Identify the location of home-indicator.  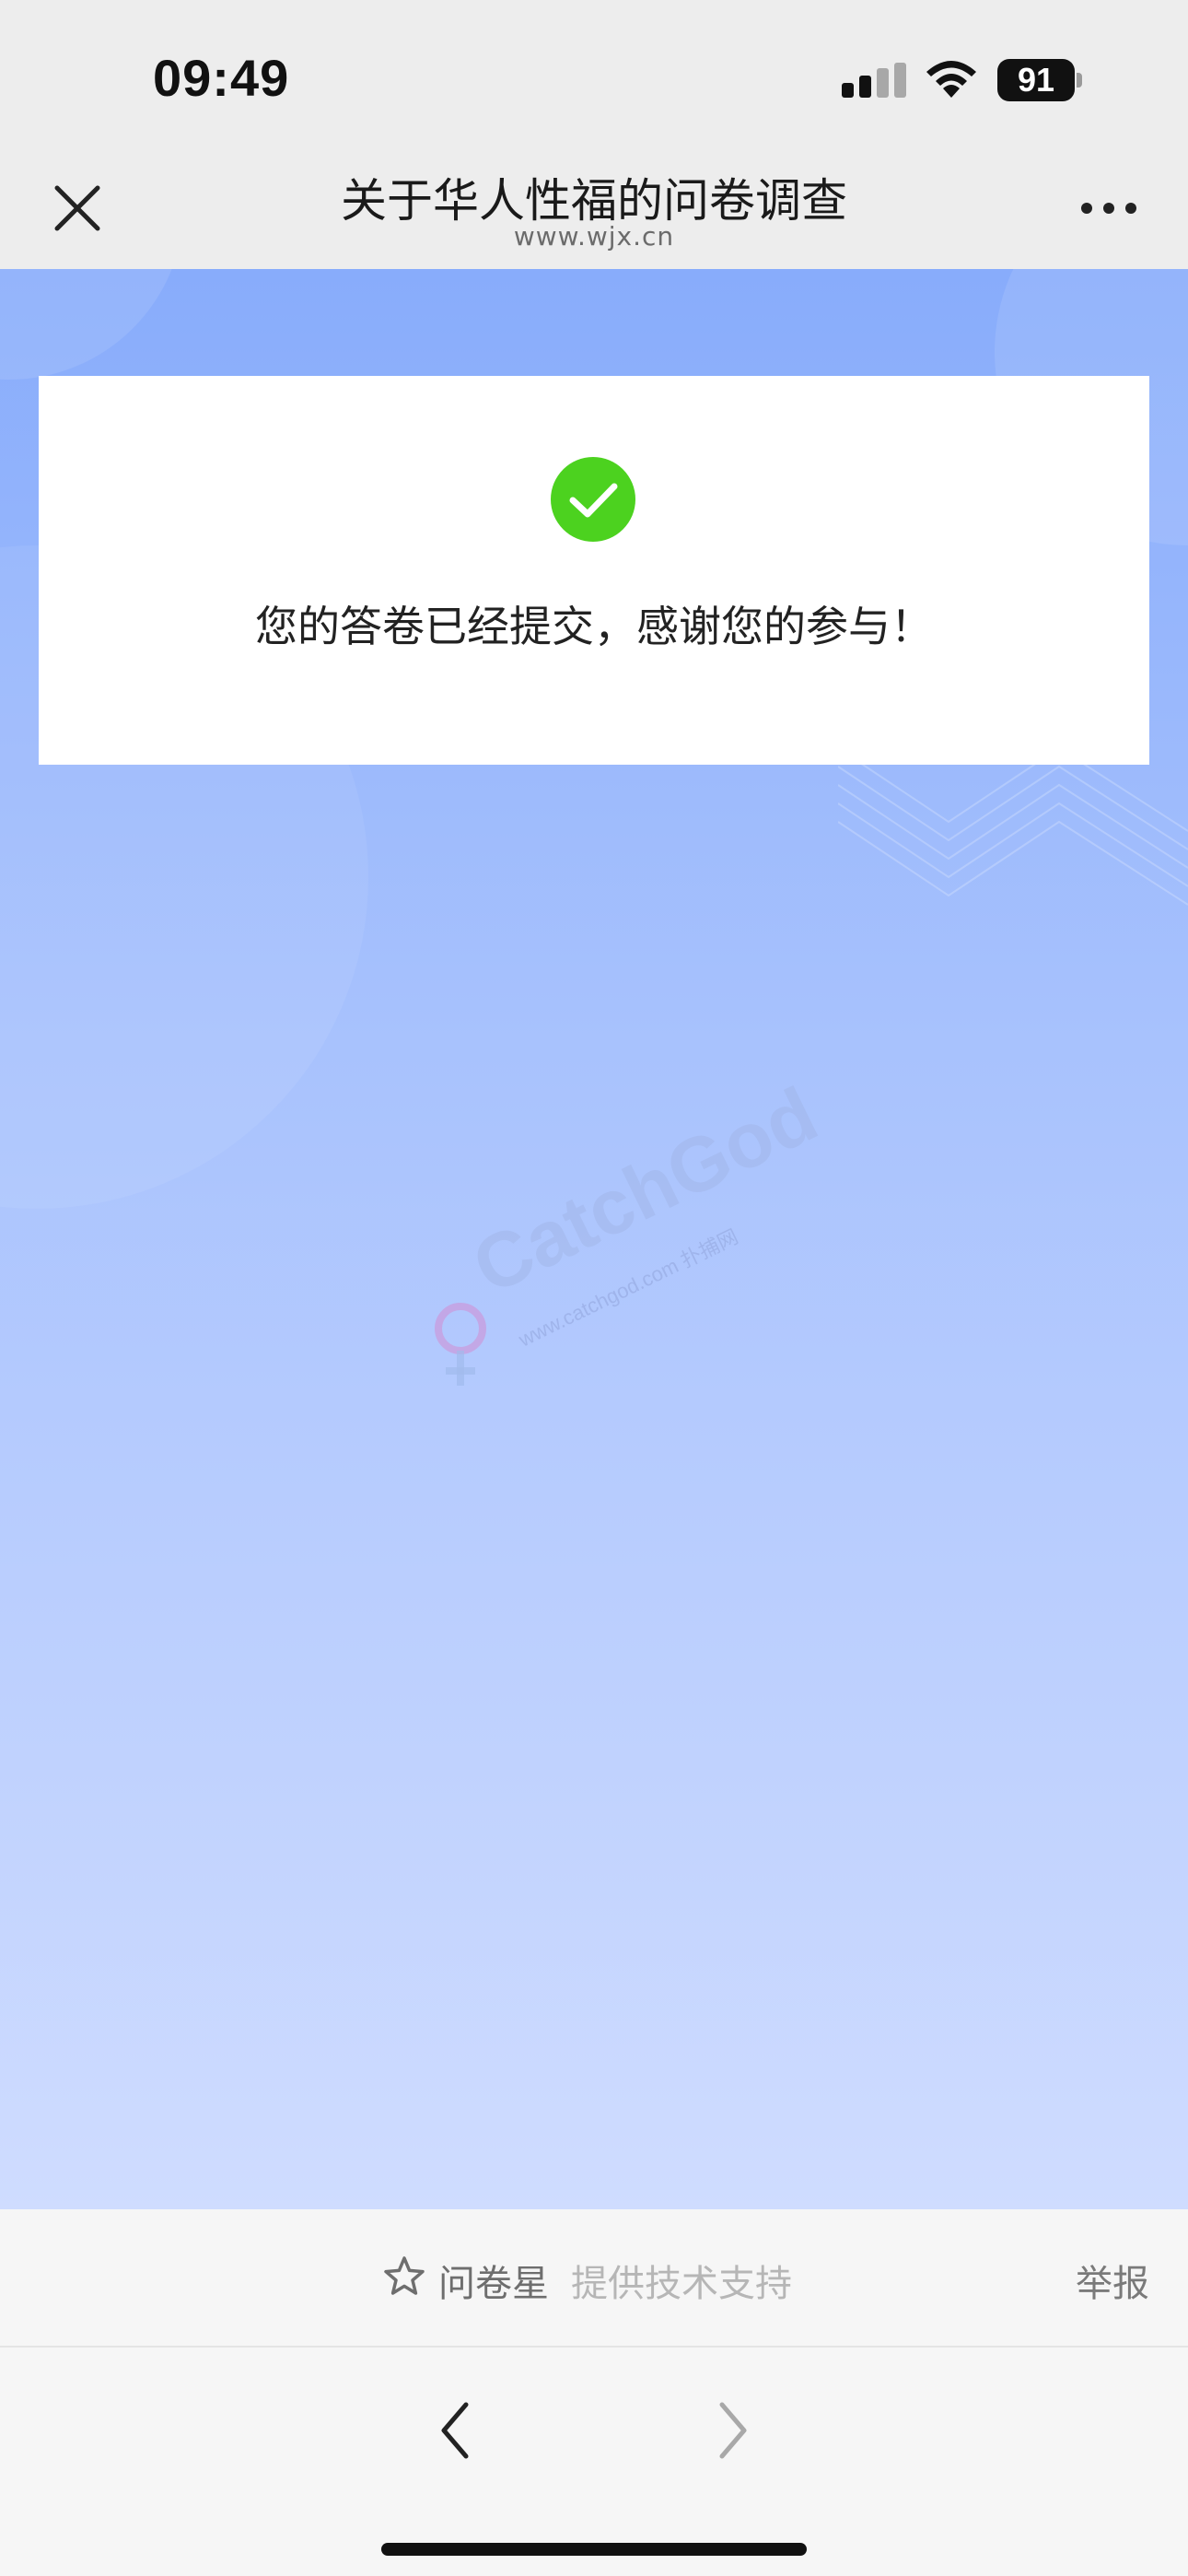
(594, 2549).